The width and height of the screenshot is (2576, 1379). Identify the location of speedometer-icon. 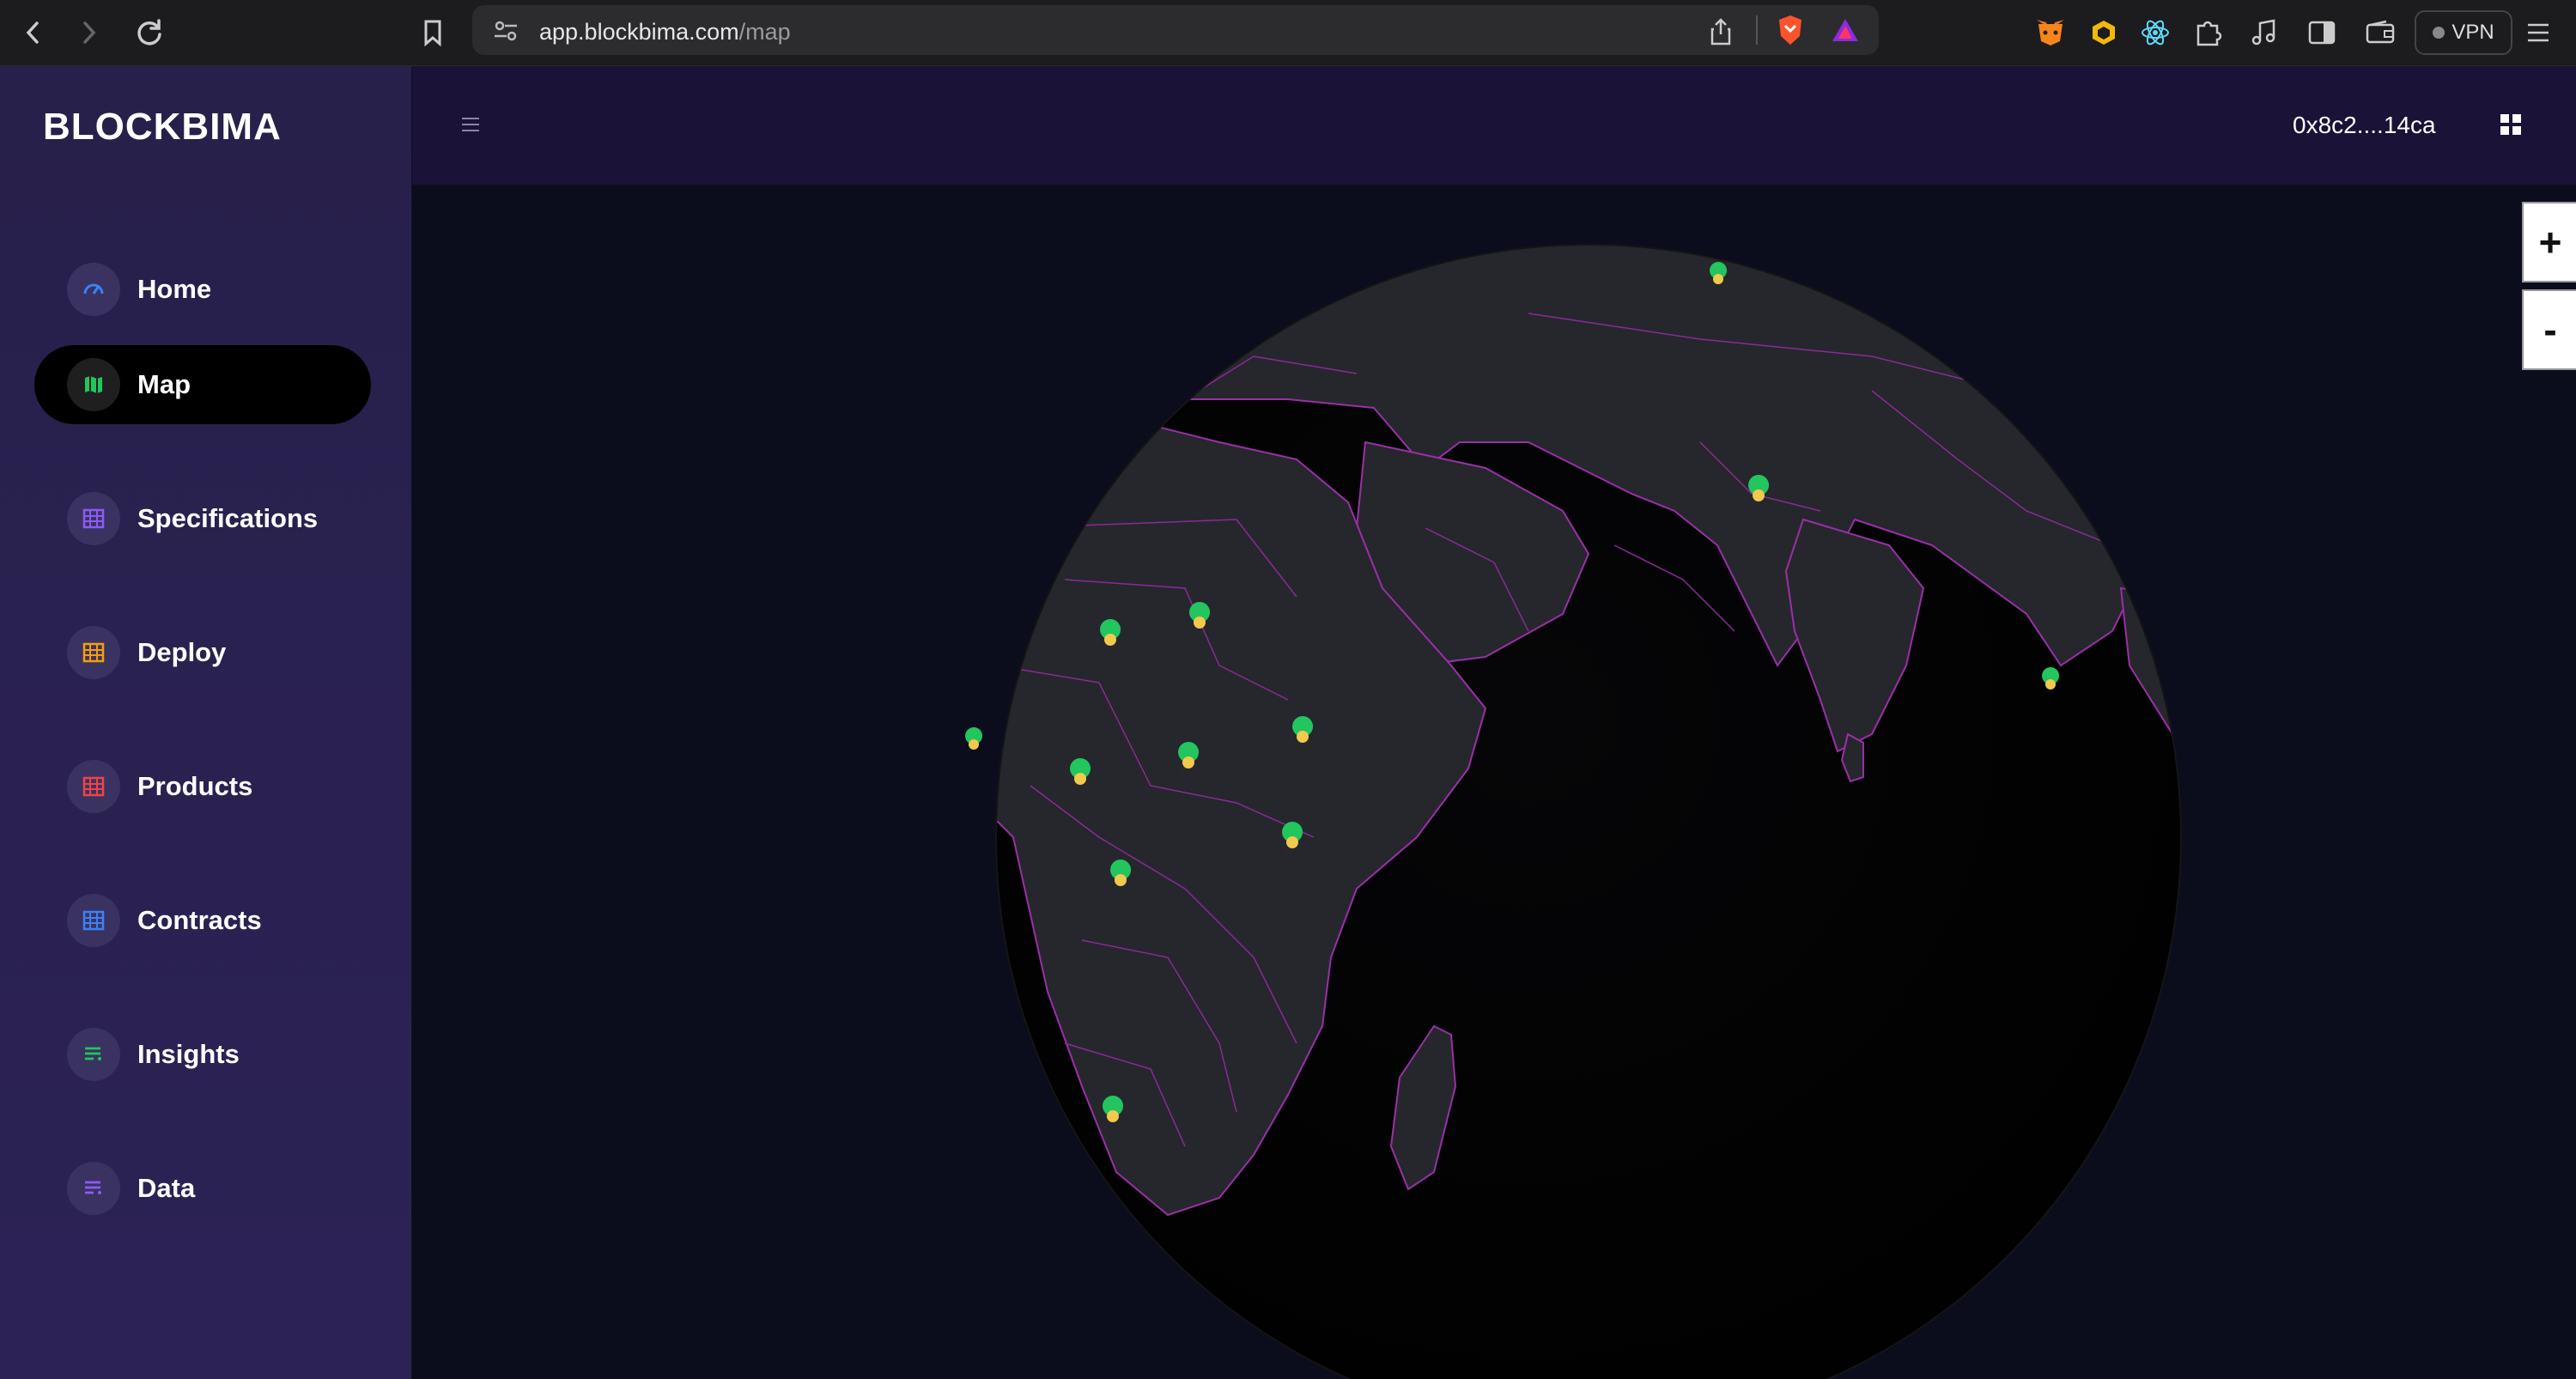
(93, 289).